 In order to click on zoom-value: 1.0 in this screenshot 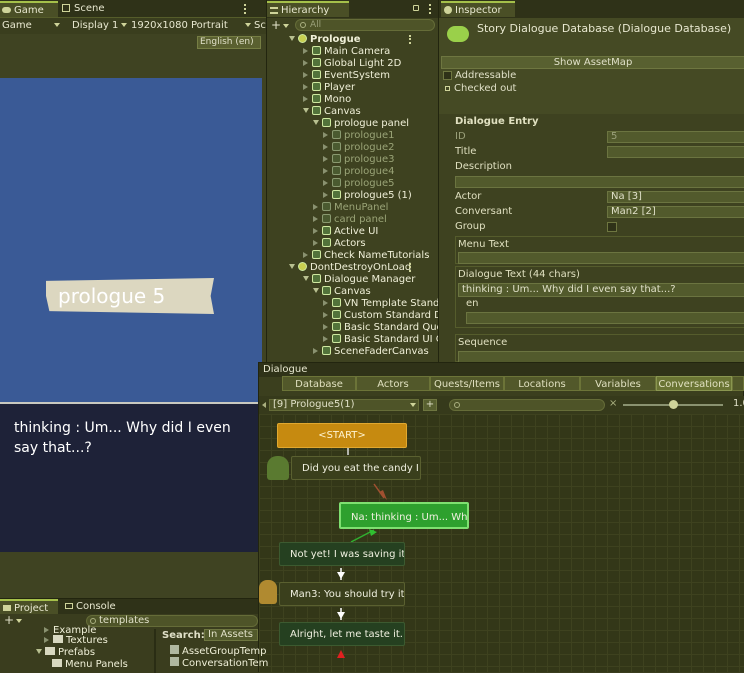, I will do `click(738, 403)`.